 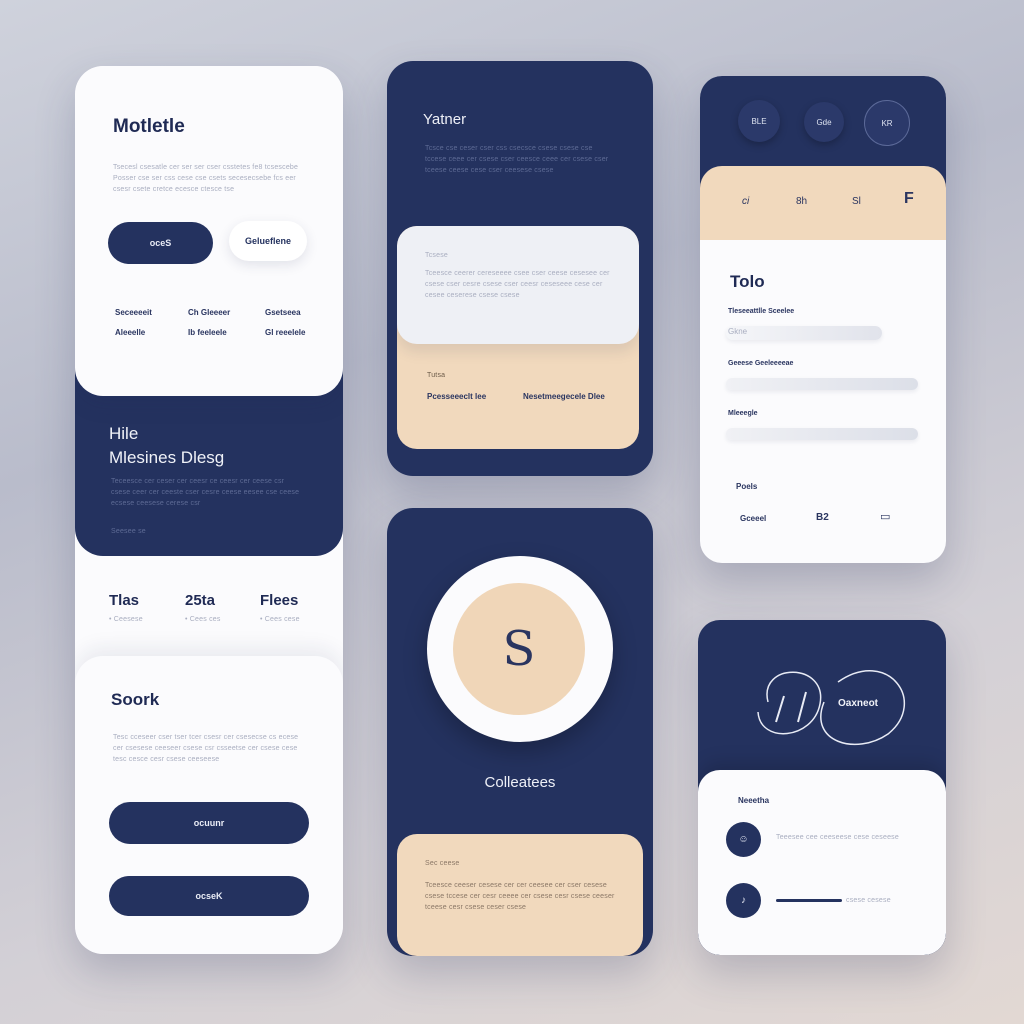 I want to click on section-title: Hile, so click(x=124, y=433).